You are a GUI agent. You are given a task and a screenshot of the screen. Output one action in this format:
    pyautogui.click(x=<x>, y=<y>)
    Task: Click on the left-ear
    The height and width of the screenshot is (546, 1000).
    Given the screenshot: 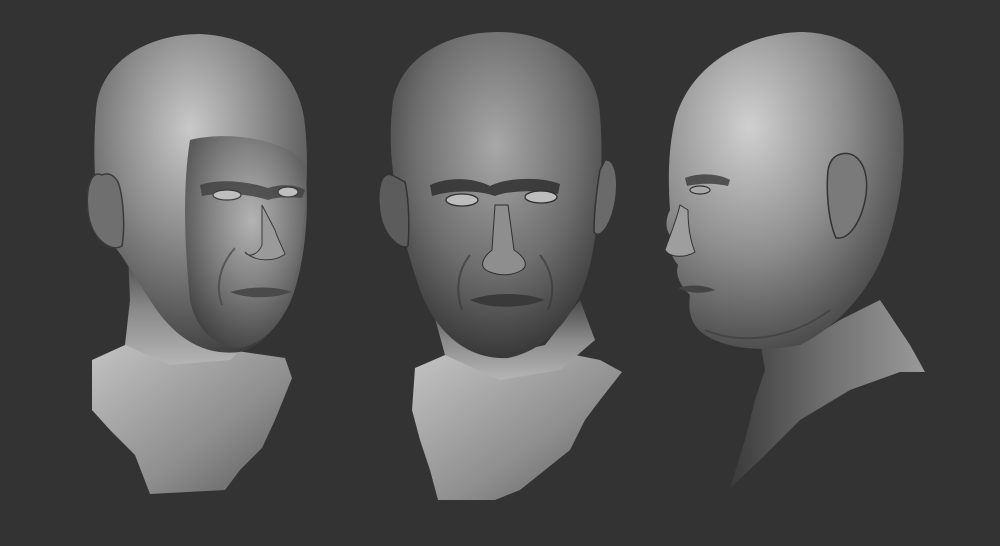 What is the action you would take?
    pyautogui.click(x=394, y=210)
    